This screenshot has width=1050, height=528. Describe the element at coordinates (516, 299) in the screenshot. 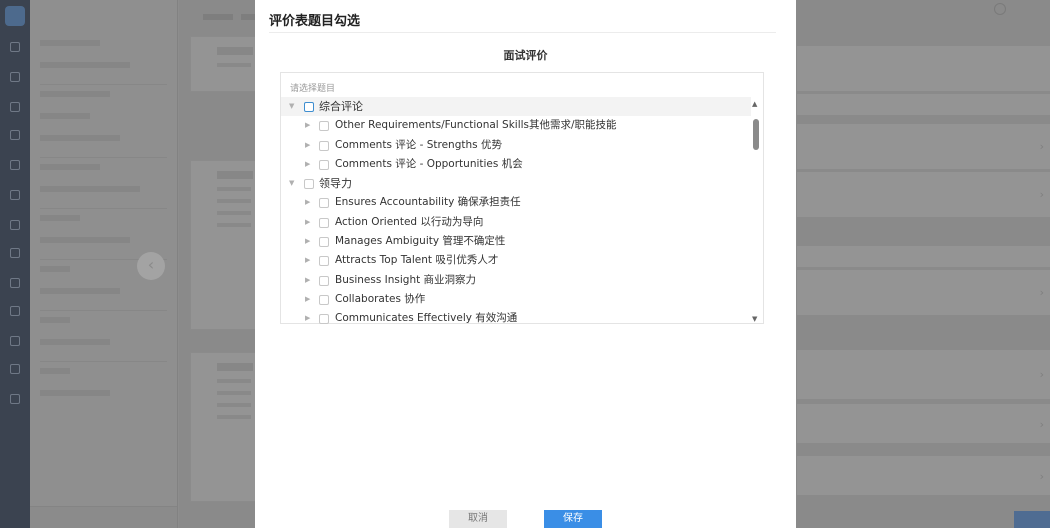

I see `tree-item-node: ▶ Collaborates 协作` at that location.